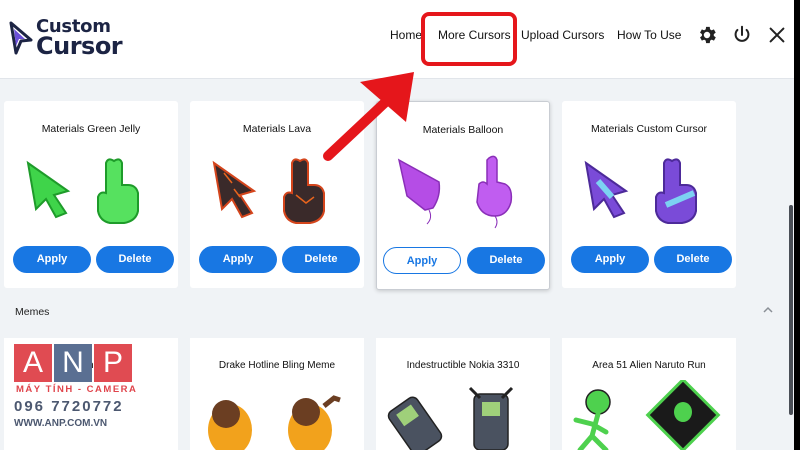 The width and height of the screenshot is (800, 450). Describe the element at coordinates (61, 423) in the screenshot. I see `watermark-website: WWW.ANP.COM.VN` at that location.